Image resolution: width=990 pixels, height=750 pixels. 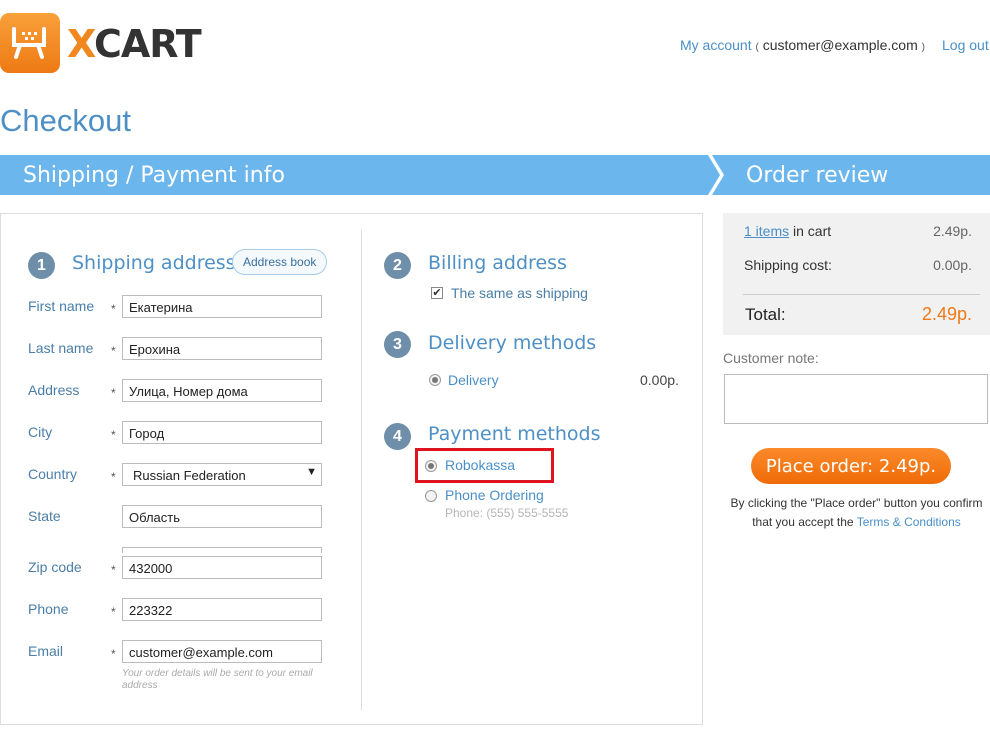 I want to click on city-label: City, so click(x=40, y=432).